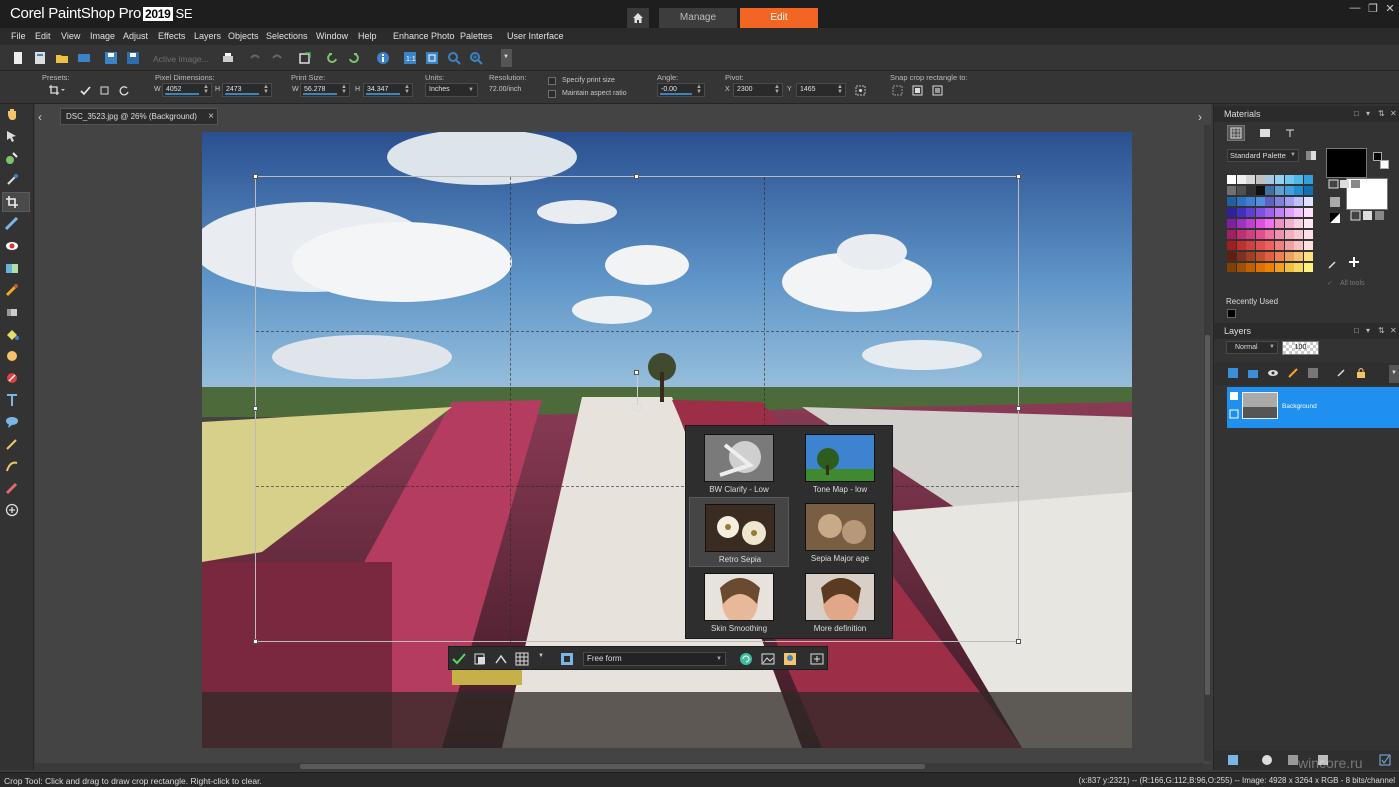 This screenshot has height=787, width=1399. Describe the element at coordinates (12, 136) in the screenshot. I see `pick-tool-icon` at that location.